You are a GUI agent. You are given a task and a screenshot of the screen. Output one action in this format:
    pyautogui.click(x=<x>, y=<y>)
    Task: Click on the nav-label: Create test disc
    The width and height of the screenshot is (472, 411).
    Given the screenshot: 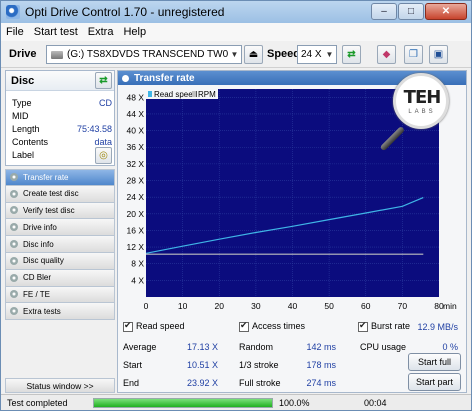 What is the action you would take?
    pyautogui.click(x=51, y=194)
    